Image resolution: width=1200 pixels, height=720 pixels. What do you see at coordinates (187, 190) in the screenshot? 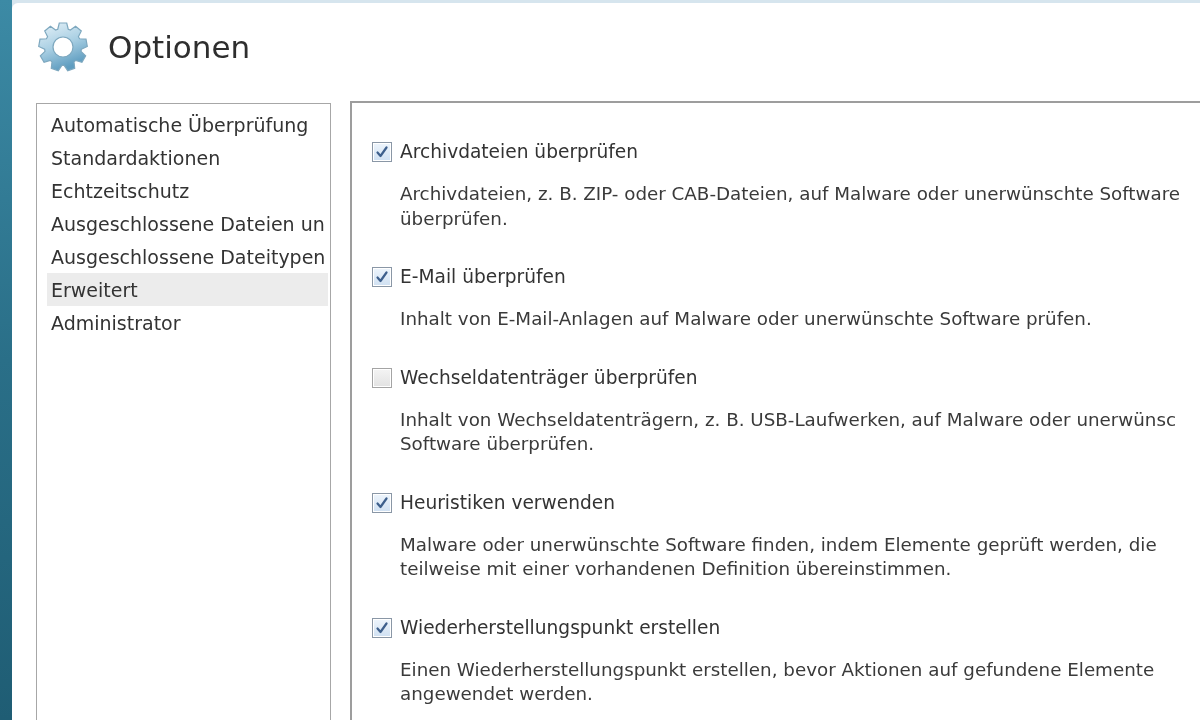
I see `category-item: Echtzeitschutz` at bounding box center [187, 190].